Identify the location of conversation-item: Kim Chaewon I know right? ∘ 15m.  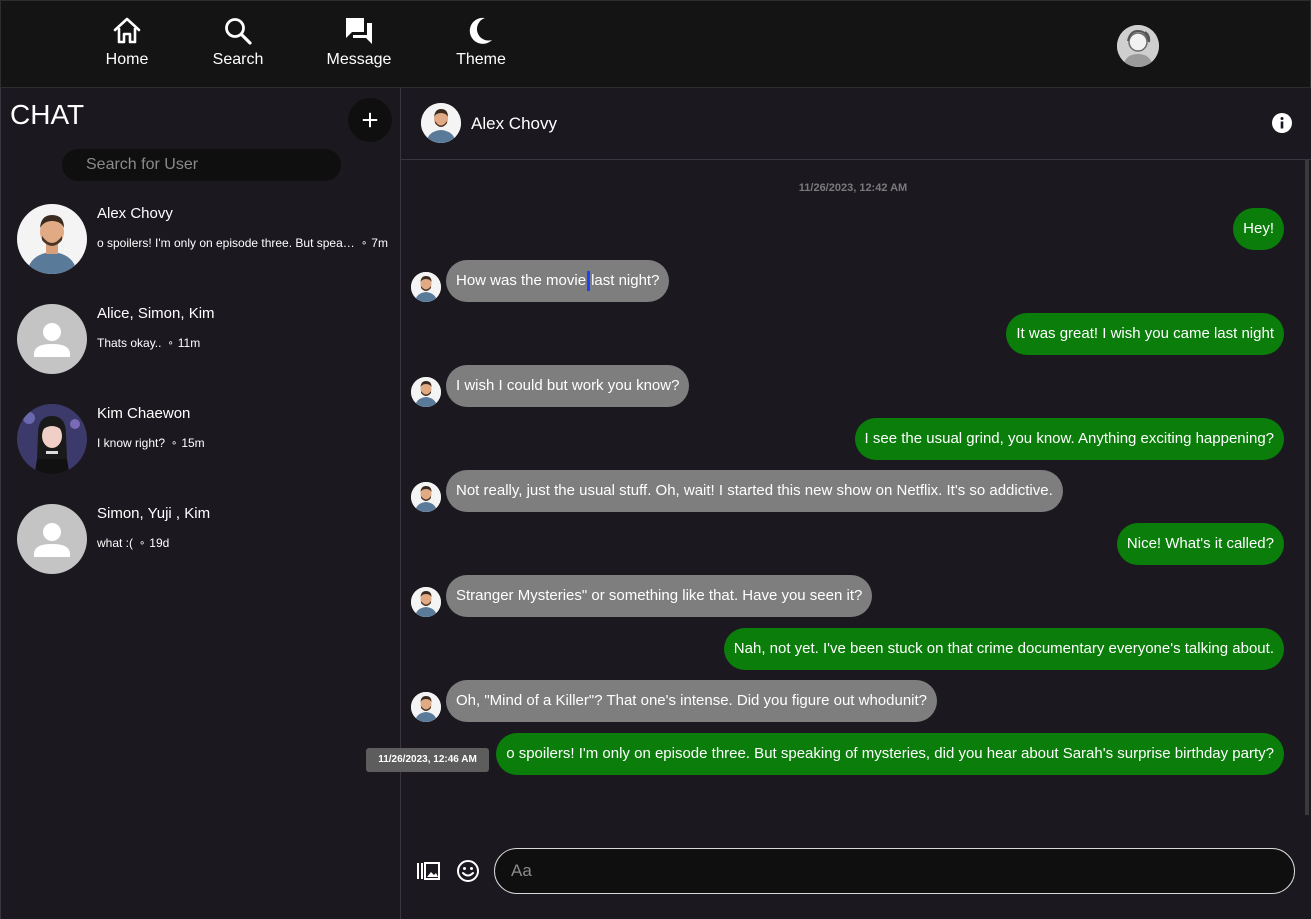
(200, 438).